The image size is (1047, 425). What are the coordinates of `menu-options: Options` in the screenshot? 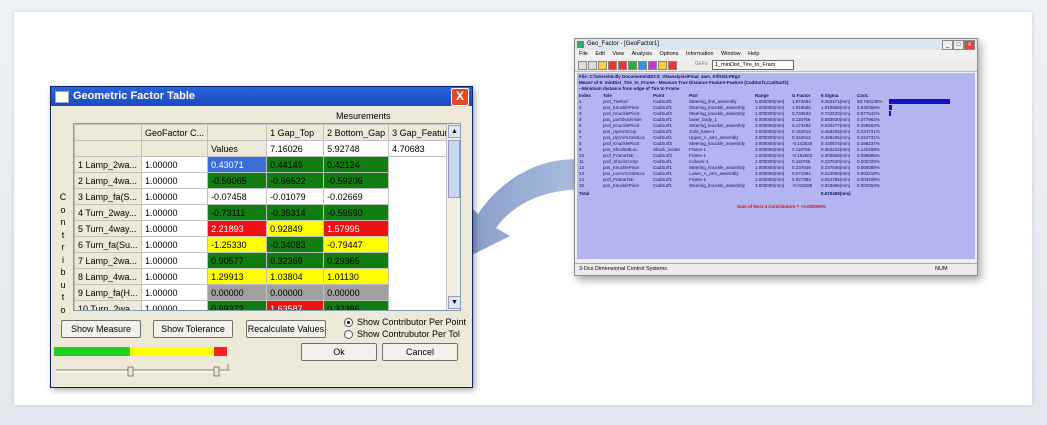 It's located at (669, 54).